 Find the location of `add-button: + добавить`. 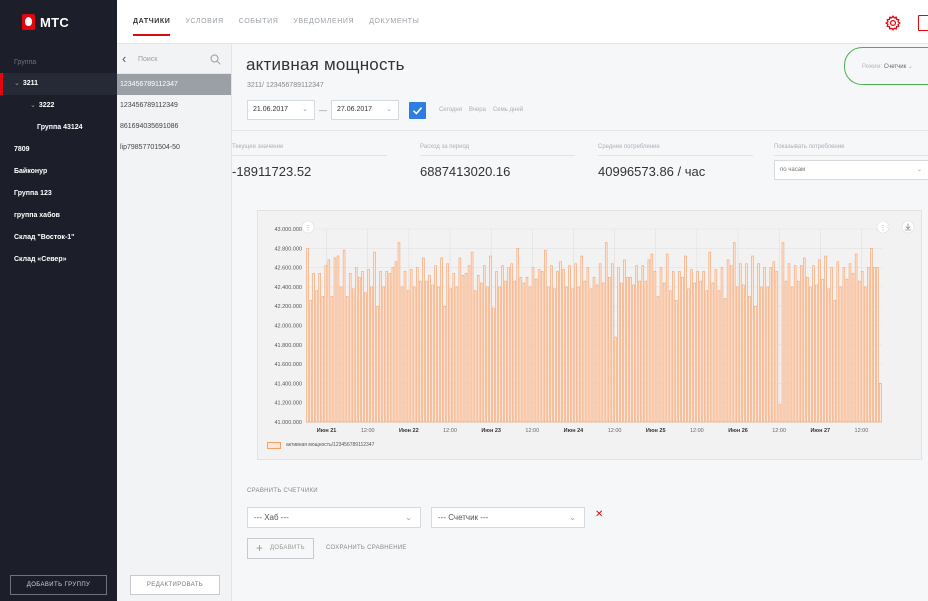

add-button: + добавить is located at coordinates (280, 548).